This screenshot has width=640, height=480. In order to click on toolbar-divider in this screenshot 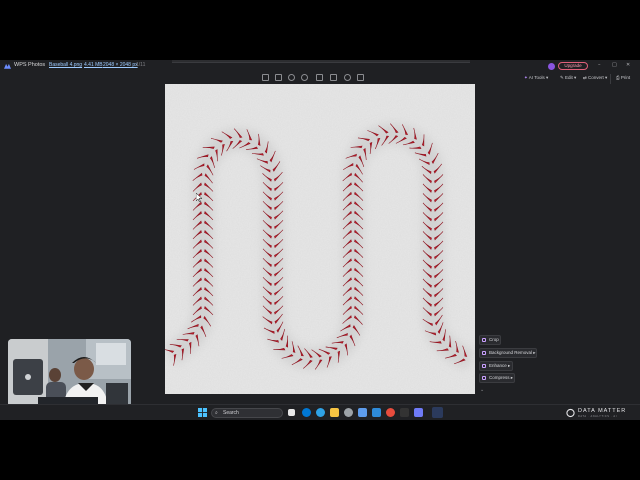, I will do `click(610, 79)`.